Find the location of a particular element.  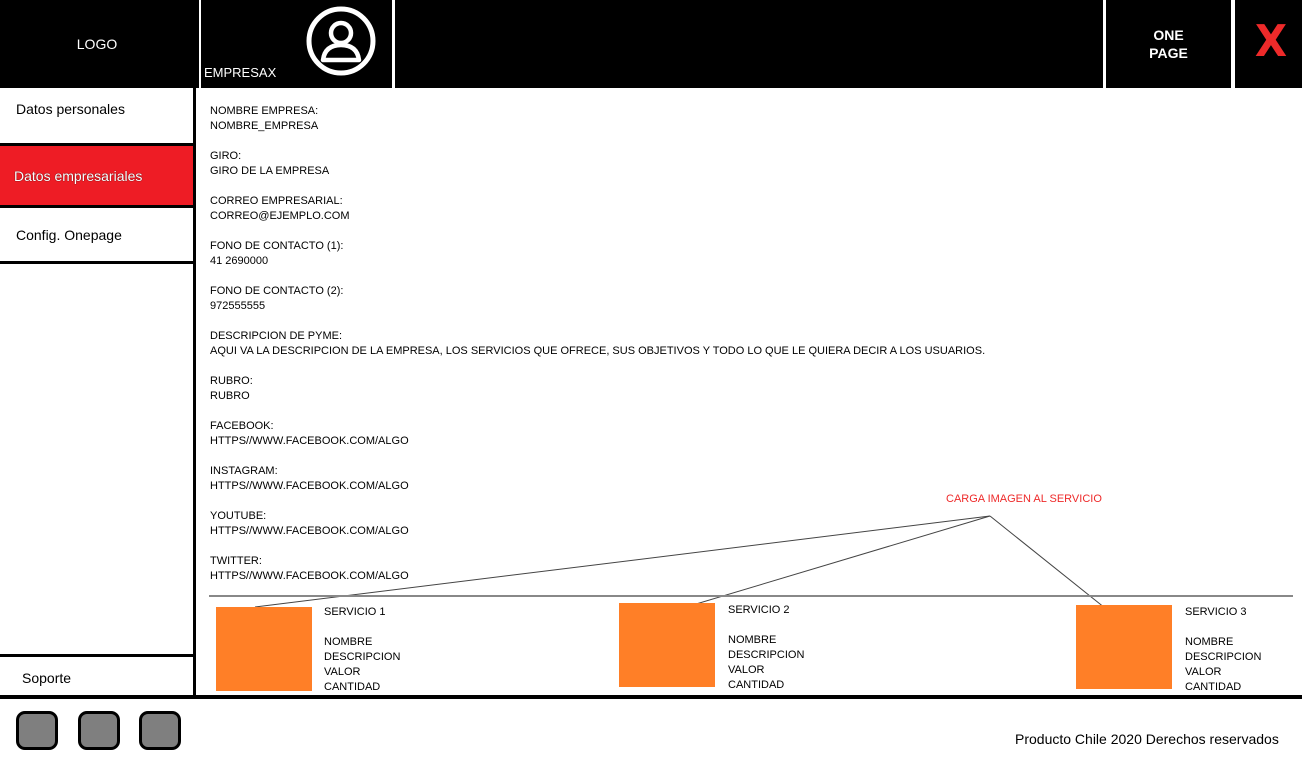

logo: LOGO is located at coordinates (97, 44).